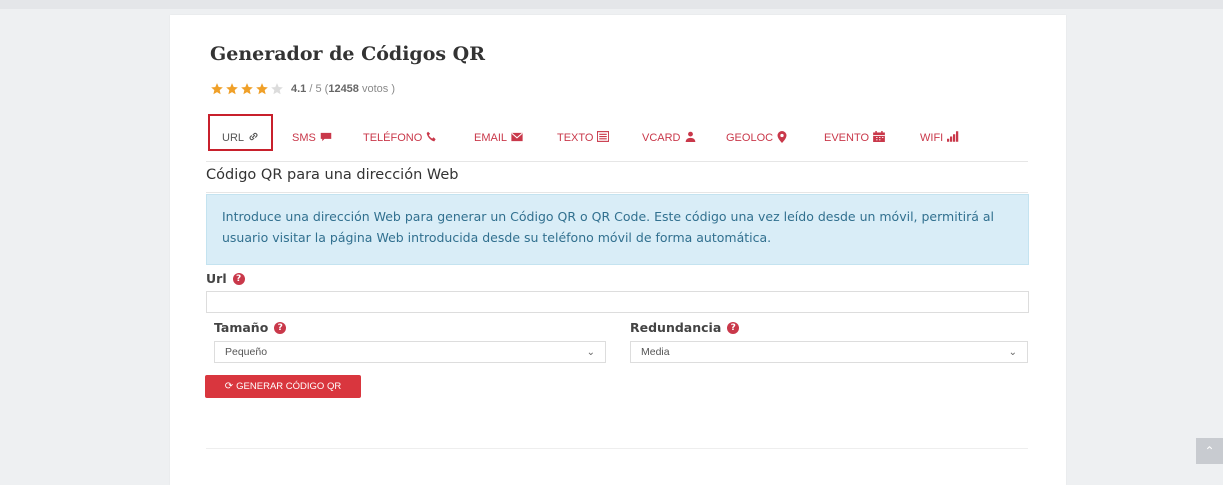  I want to click on signal-icon, so click(953, 138).